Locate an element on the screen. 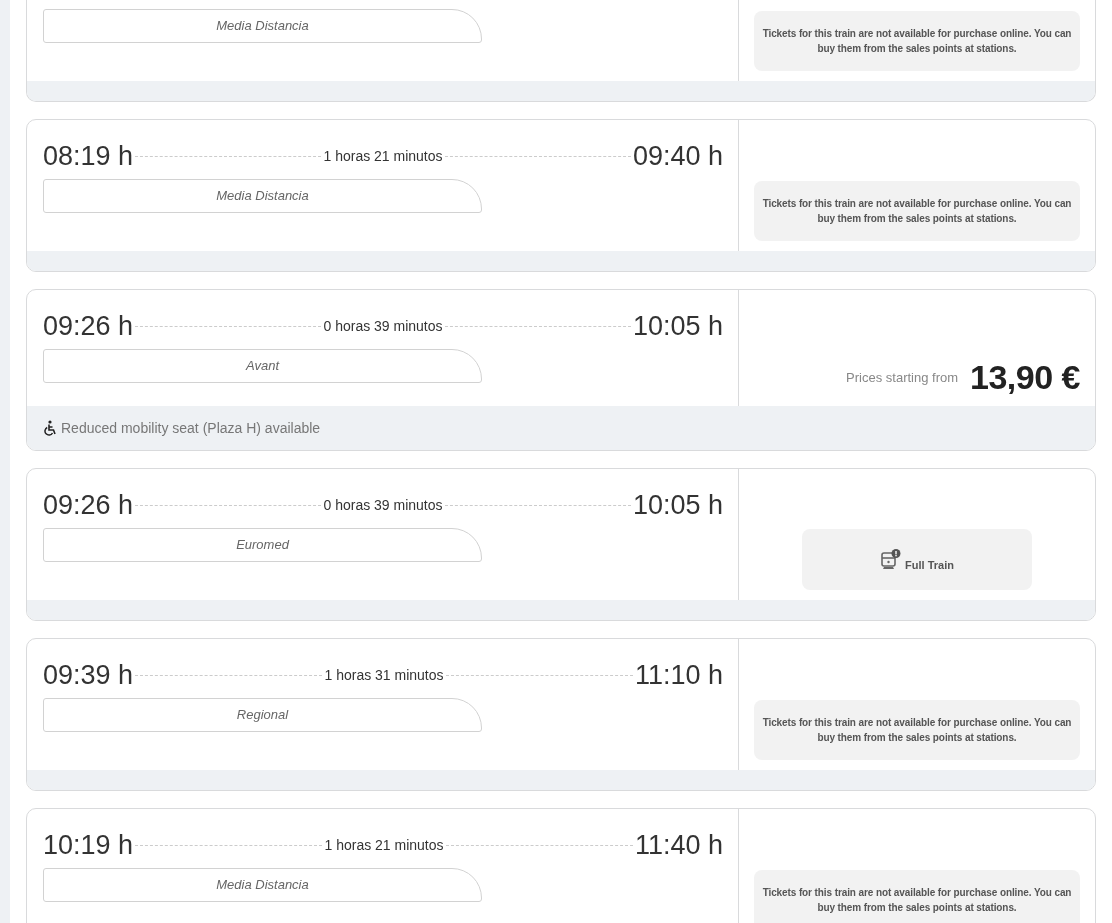  arrival-time: 09:40 h is located at coordinates (677, 156).